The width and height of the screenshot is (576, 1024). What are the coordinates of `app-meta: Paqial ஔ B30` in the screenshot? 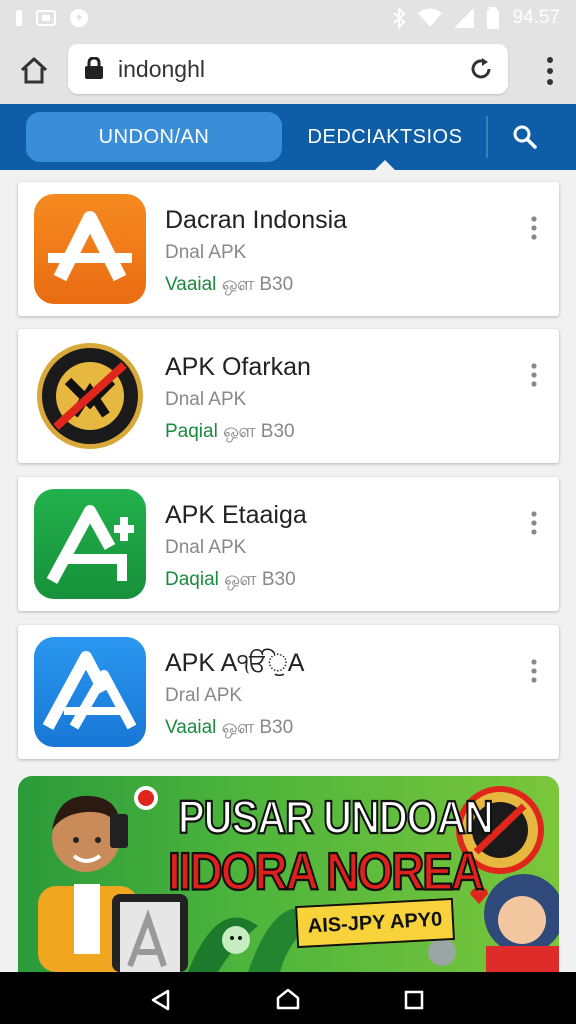 It's located at (230, 433).